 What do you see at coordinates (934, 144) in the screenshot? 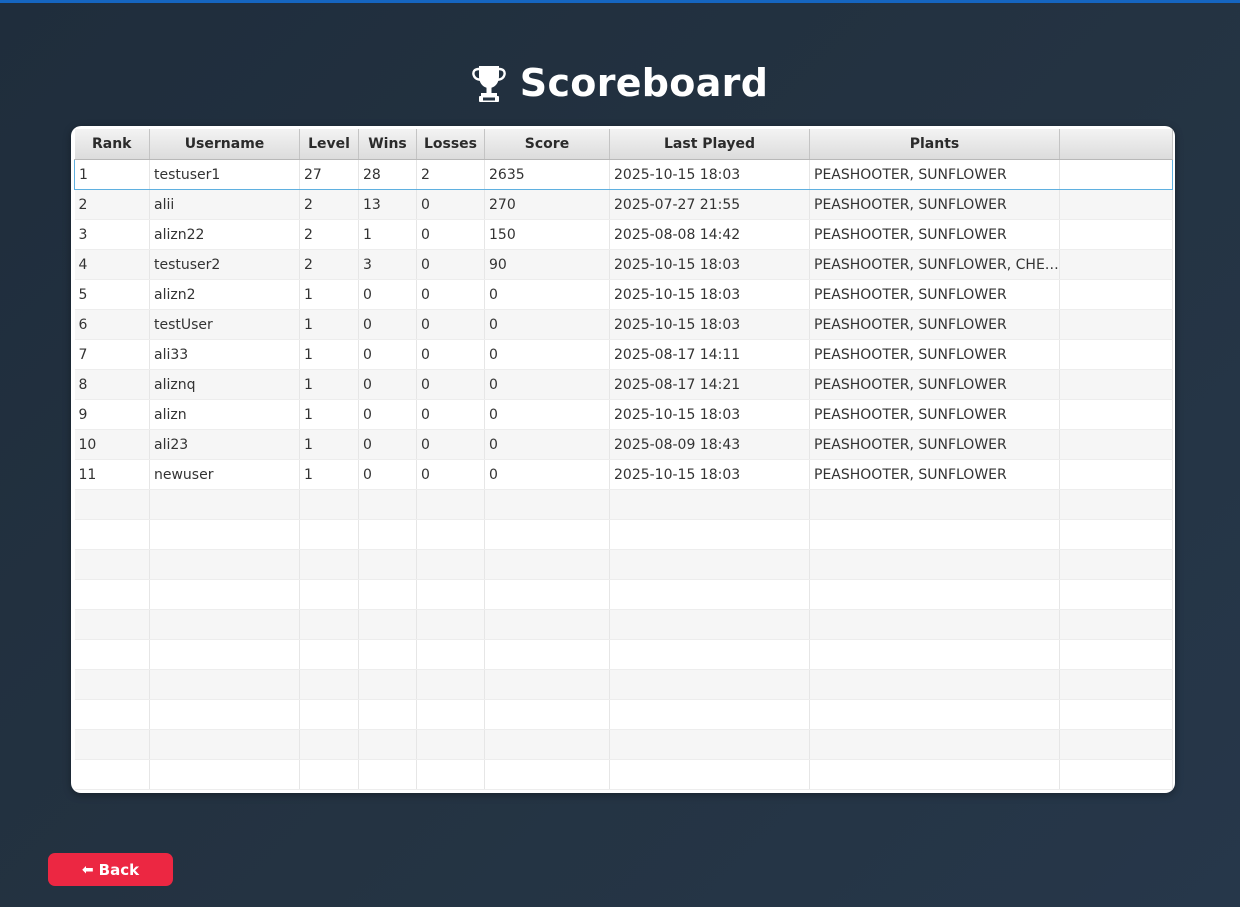
I see `column-header: Plants` at bounding box center [934, 144].